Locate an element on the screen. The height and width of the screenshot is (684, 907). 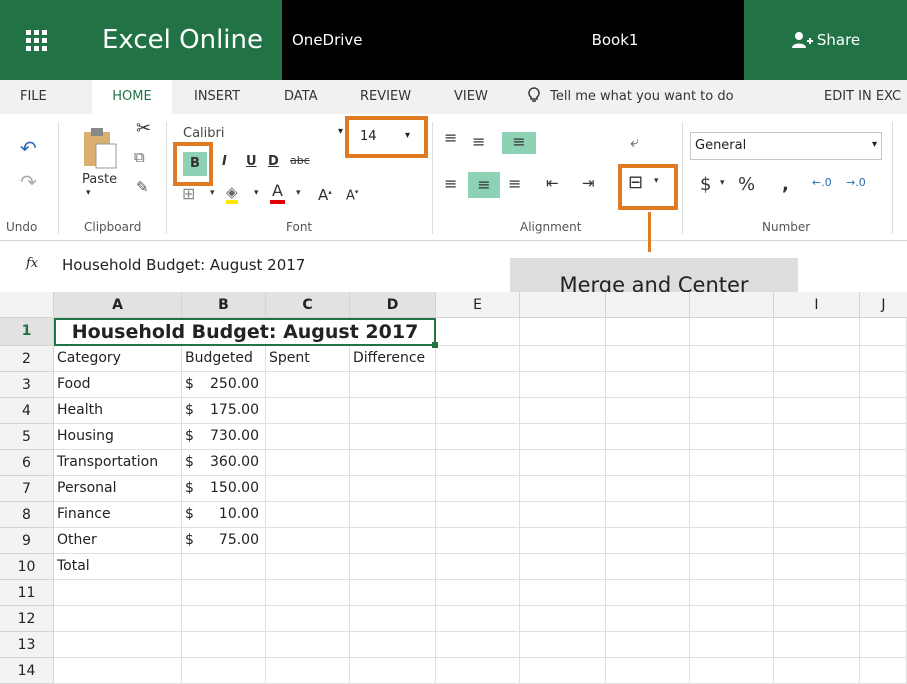
tab-review: REVIEW is located at coordinates (385, 97).